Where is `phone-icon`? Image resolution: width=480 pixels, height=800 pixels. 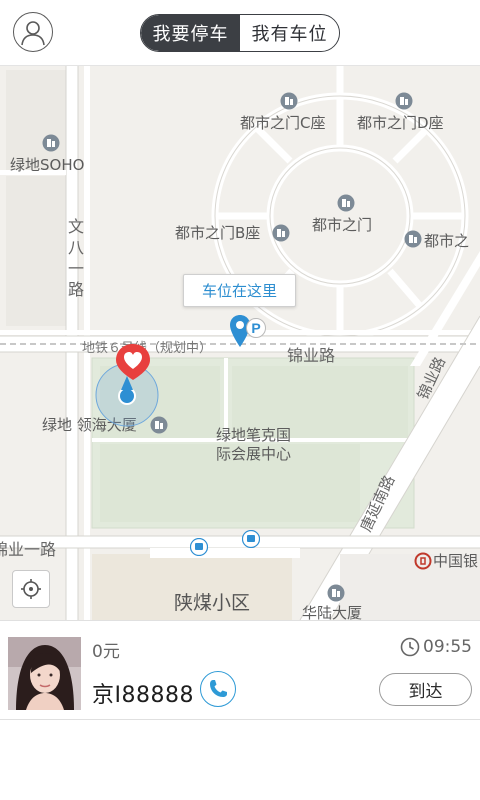
phone-icon is located at coordinates (218, 688).